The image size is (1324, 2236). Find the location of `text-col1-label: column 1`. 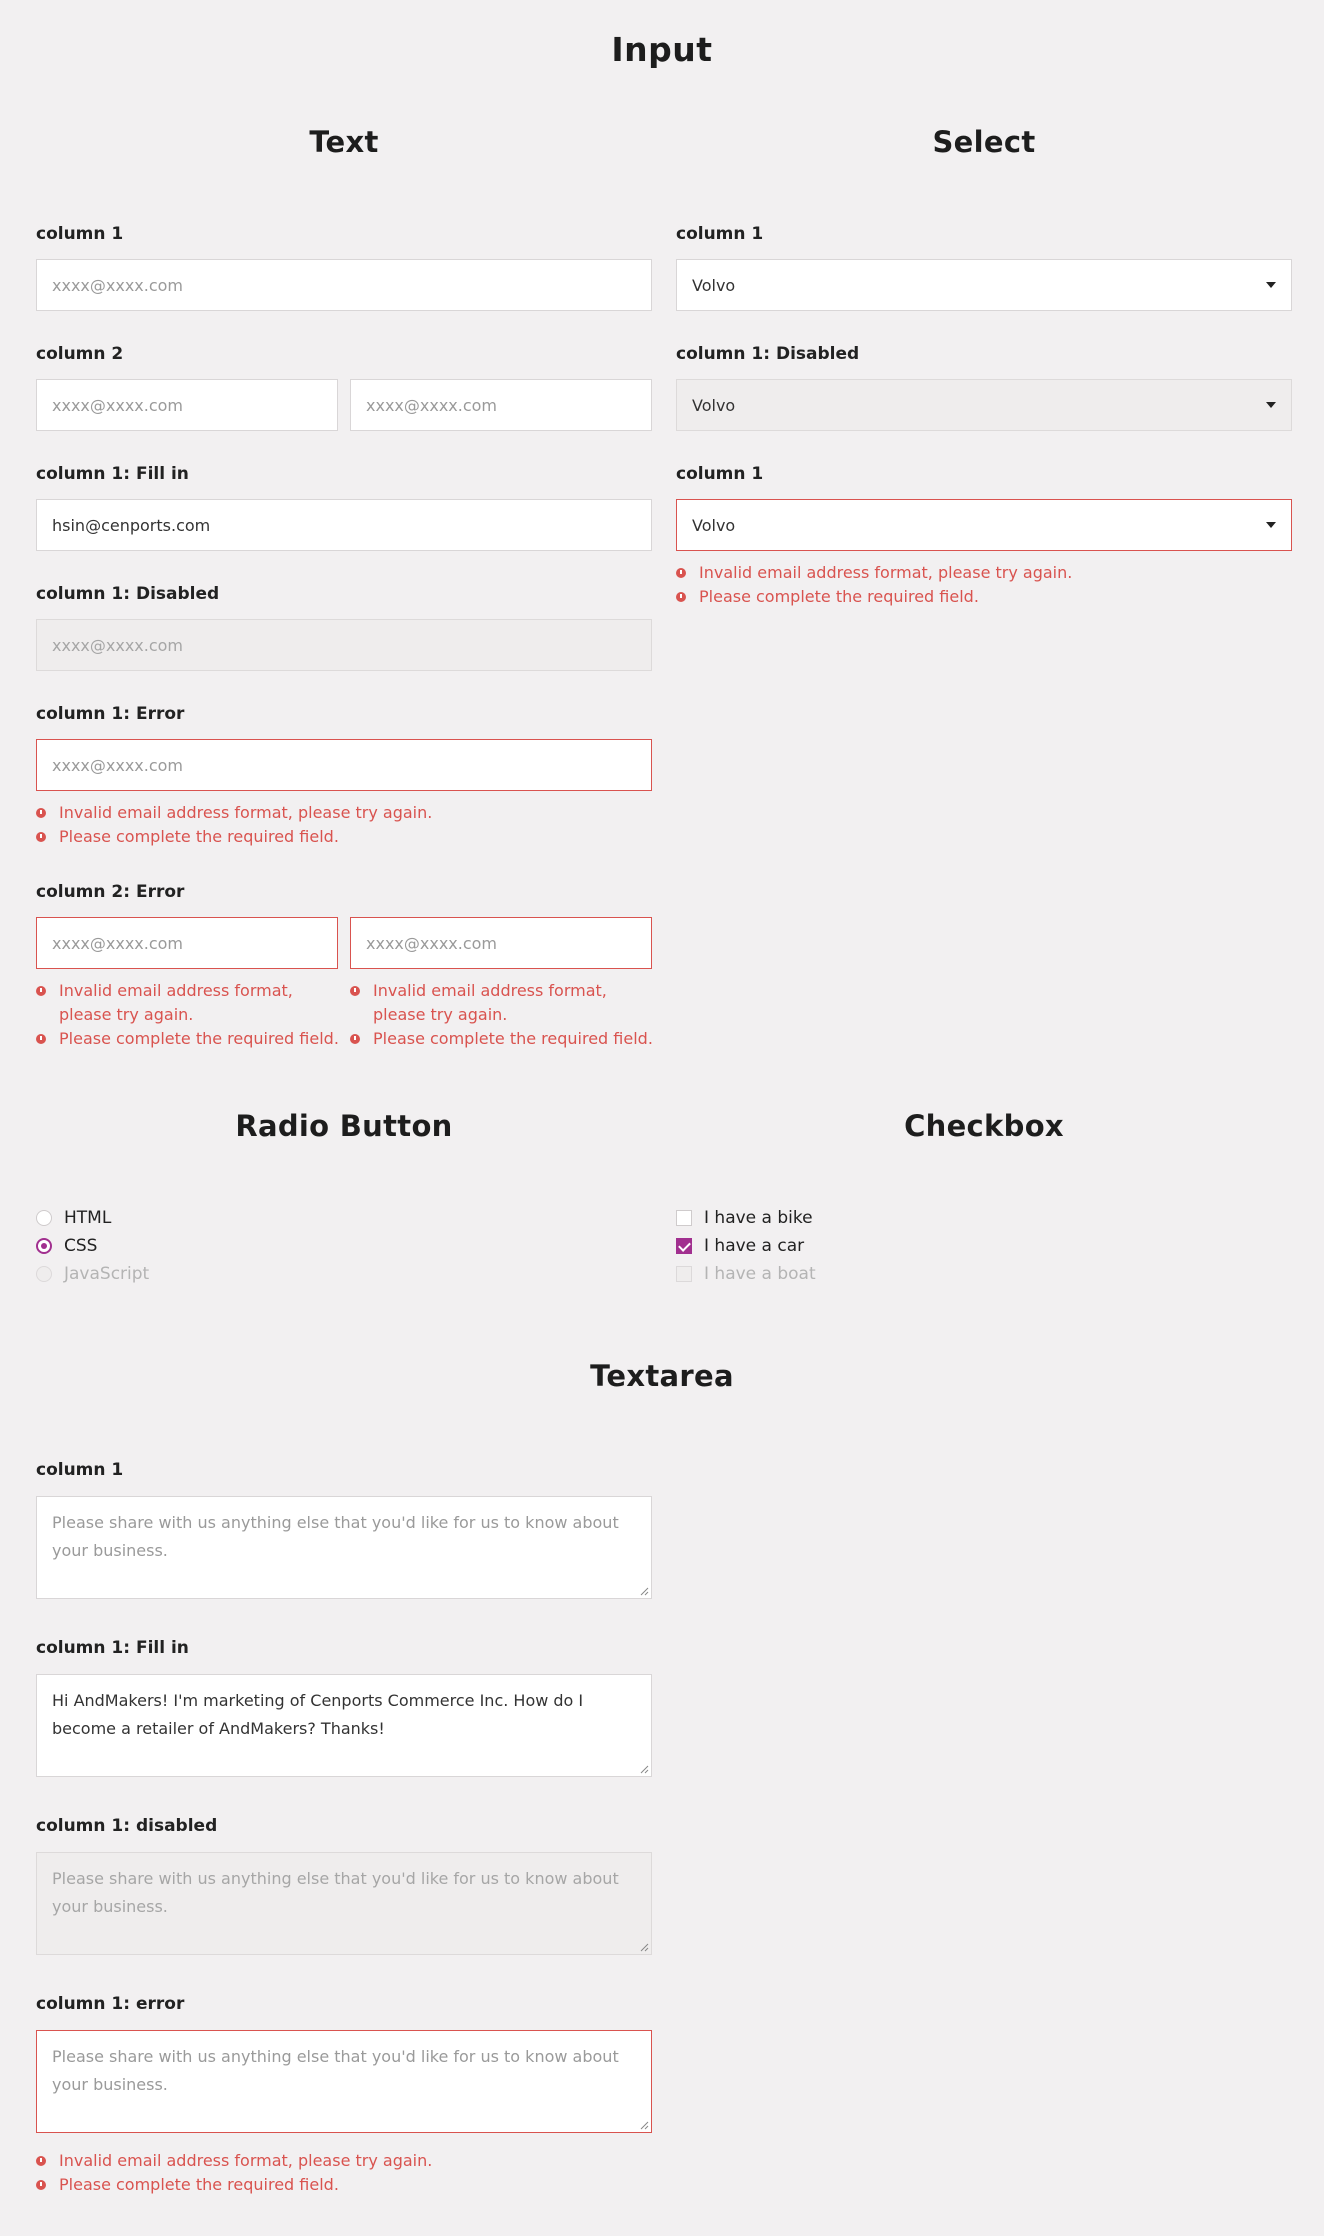

text-col1-label: column 1 is located at coordinates (80, 234).